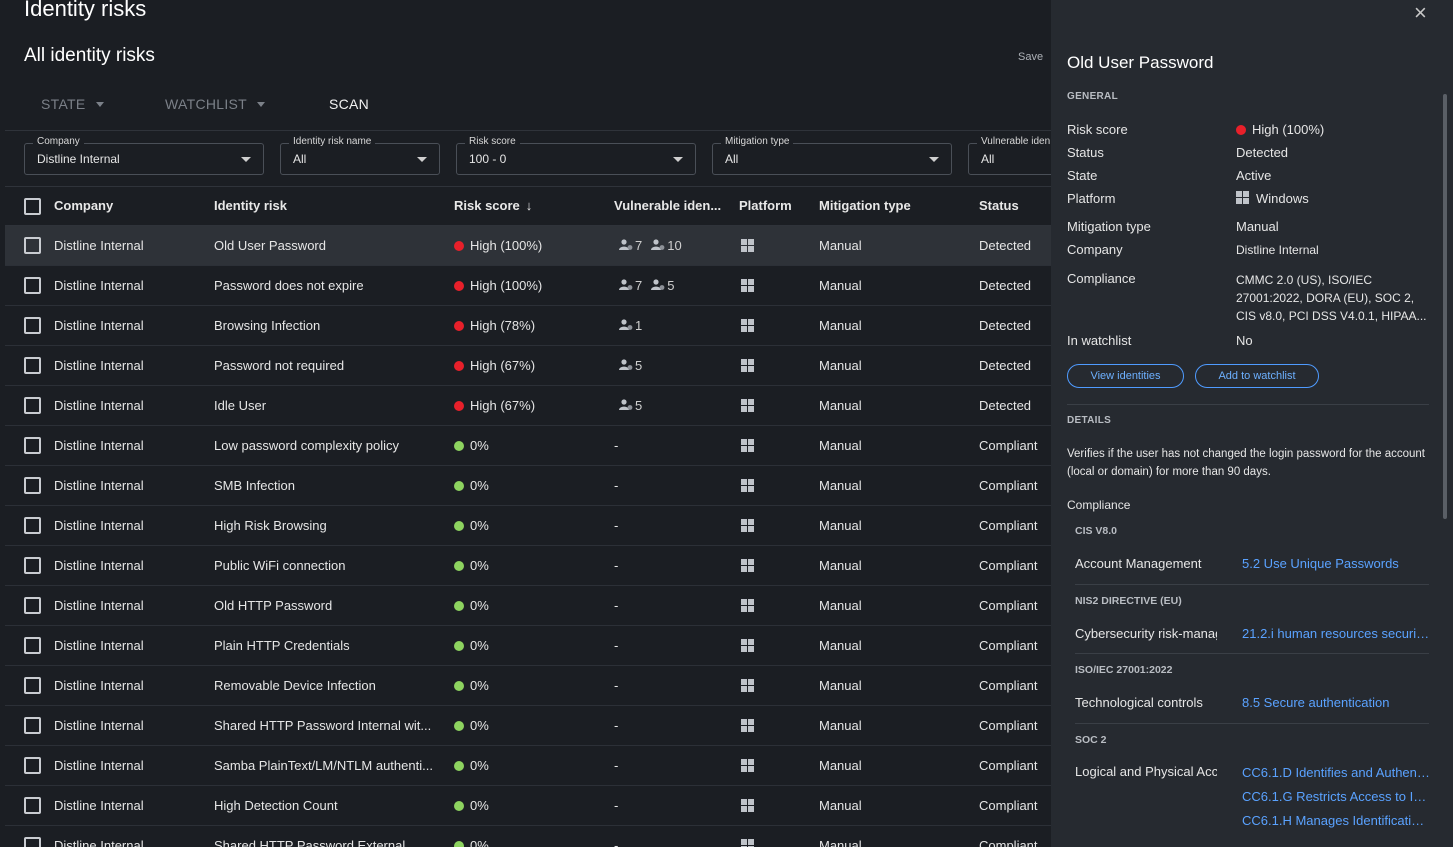  What do you see at coordinates (1257, 376) in the screenshot?
I see `add-to-watchlist-button: Add to watchlist` at bounding box center [1257, 376].